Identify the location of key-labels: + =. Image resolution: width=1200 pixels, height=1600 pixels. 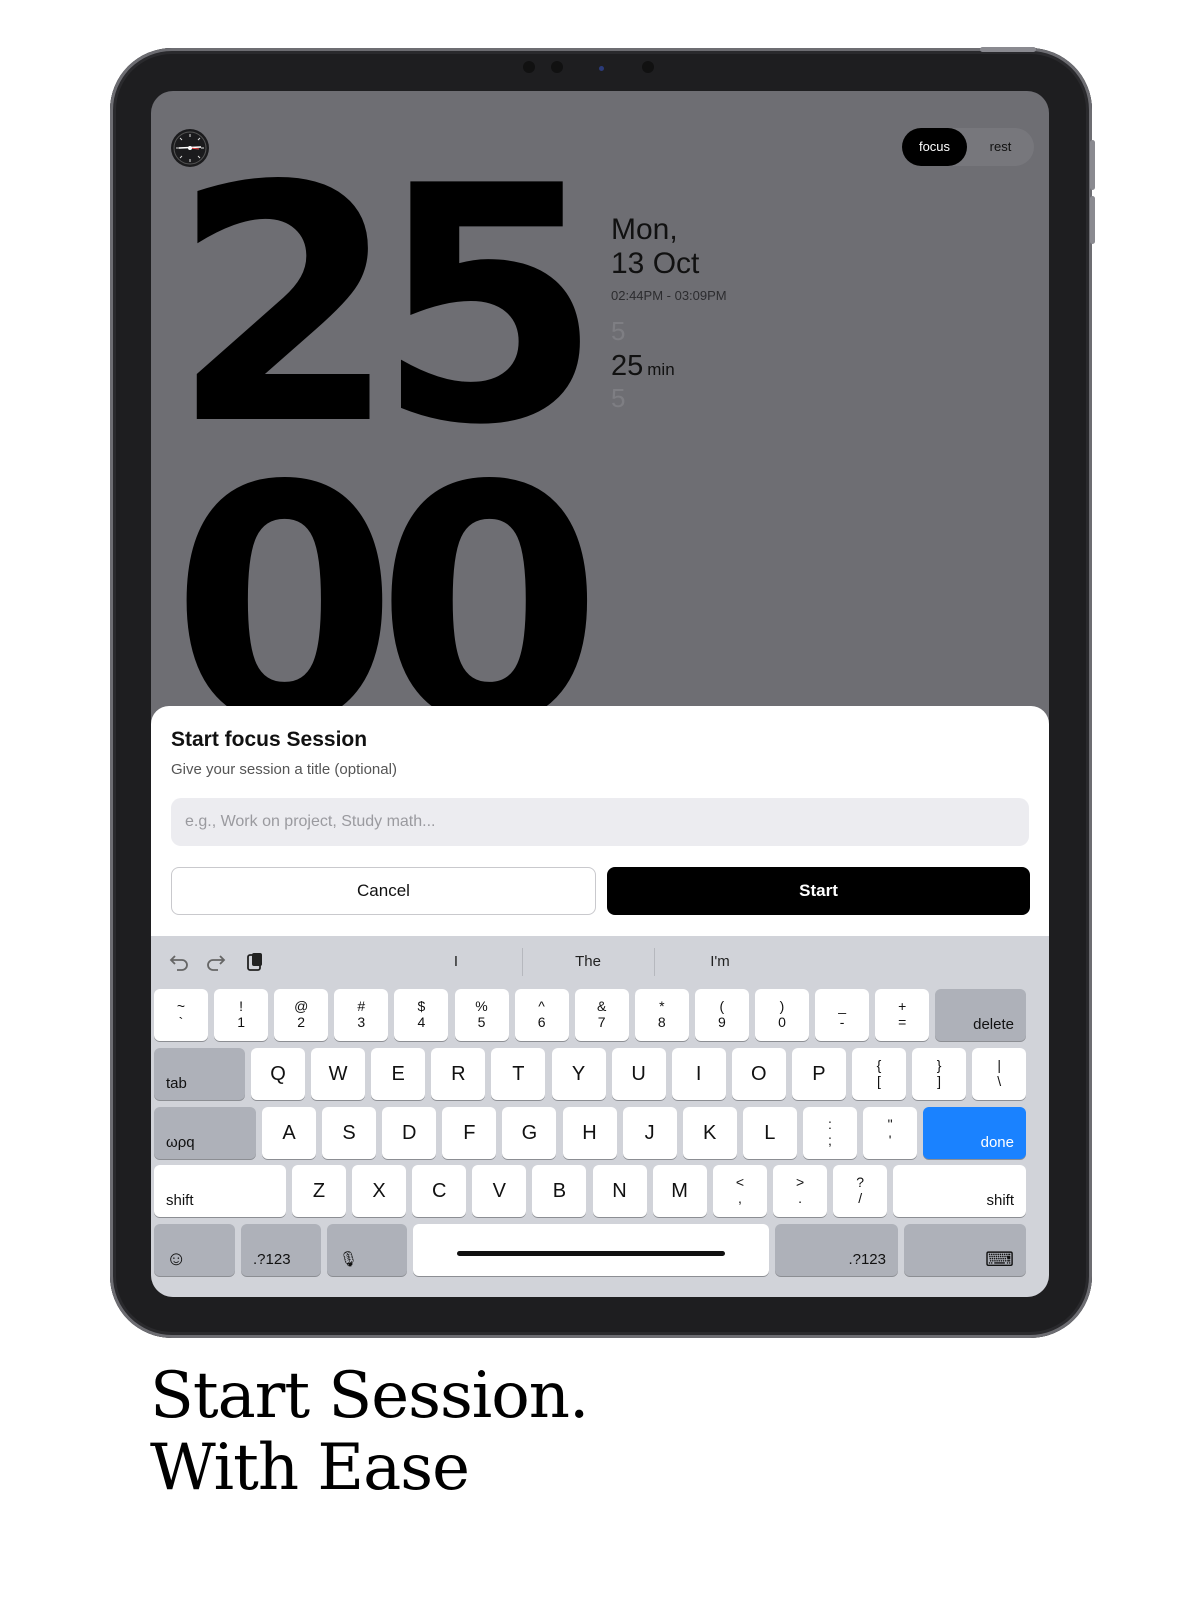
(902, 1009).